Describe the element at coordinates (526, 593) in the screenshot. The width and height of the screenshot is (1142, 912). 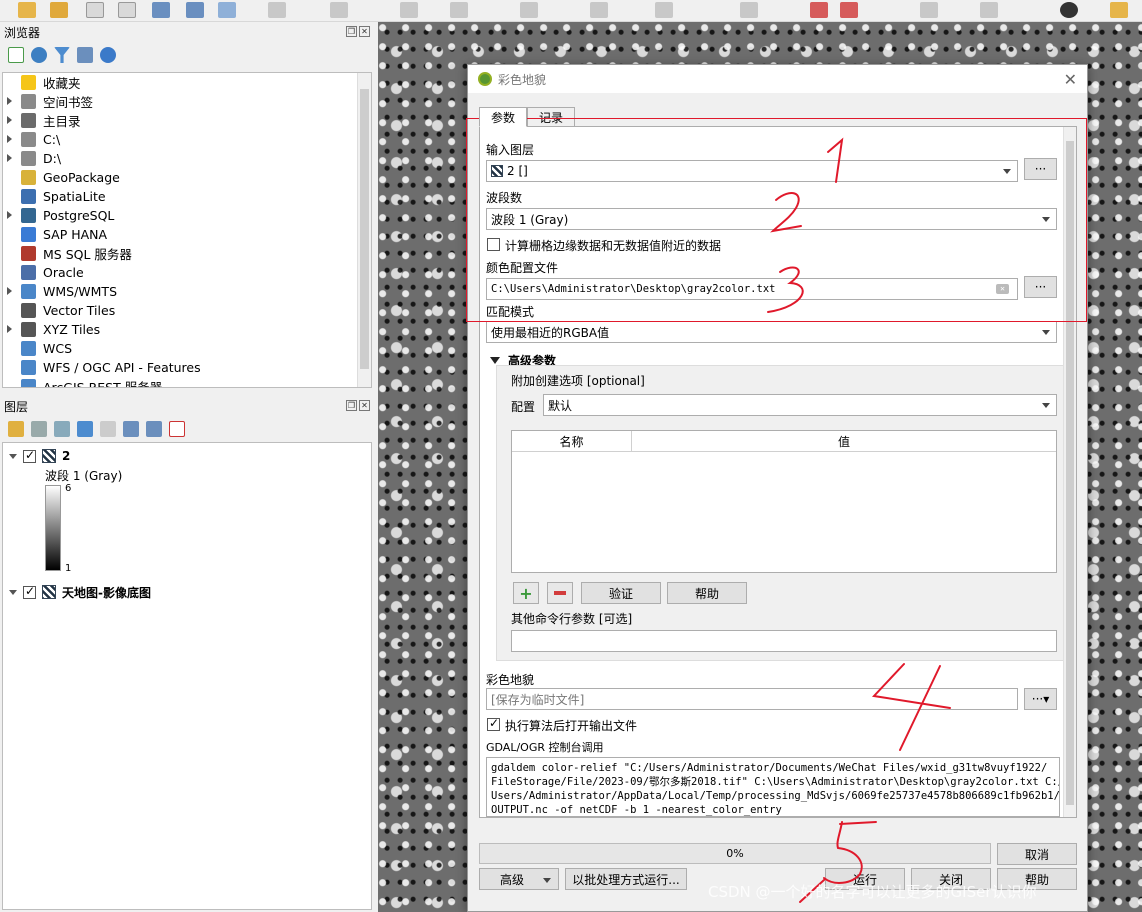
I see `add-row-button: +` at that location.